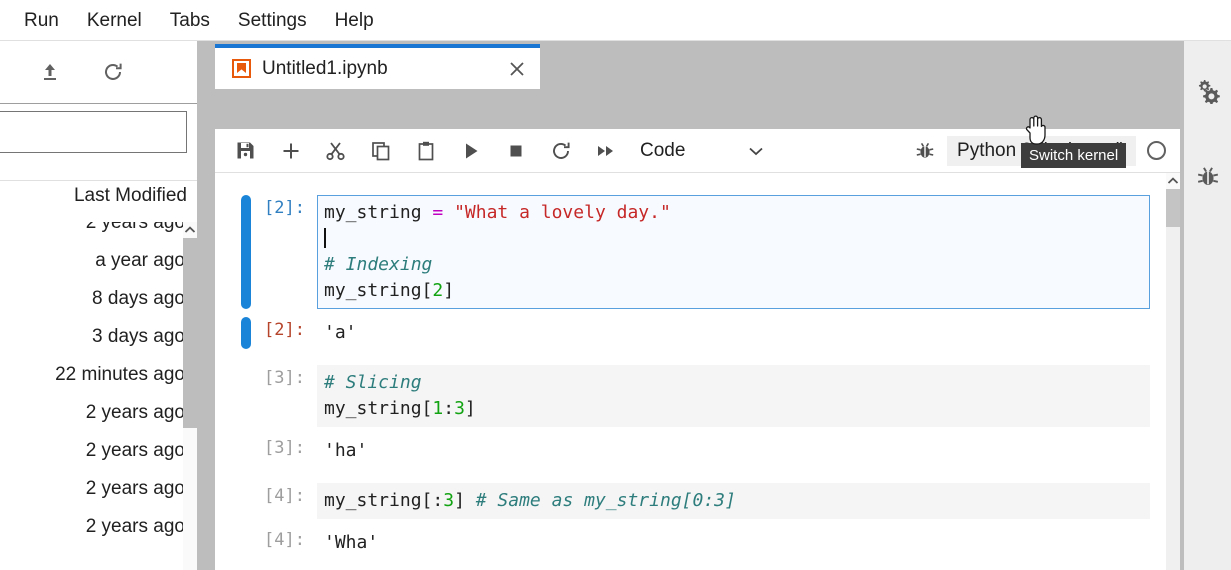 Image resolution: width=1231 pixels, height=570 pixels. What do you see at coordinates (733, 265) in the screenshot?
I see `code-line: # Indexing` at bounding box center [733, 265].